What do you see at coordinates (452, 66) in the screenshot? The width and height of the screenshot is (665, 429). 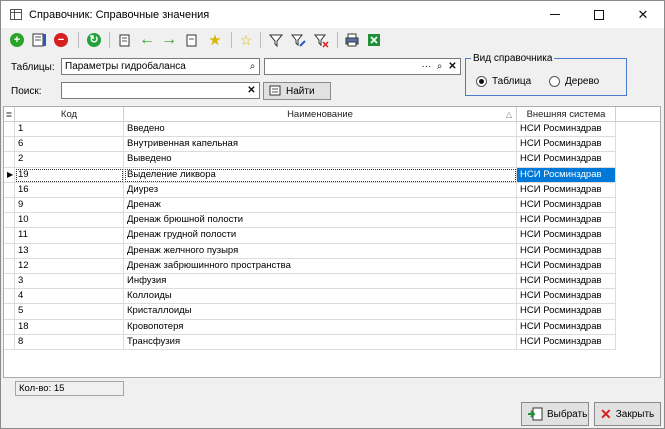 I see `clear-icon: ✕` at bounding box center [452, 66].